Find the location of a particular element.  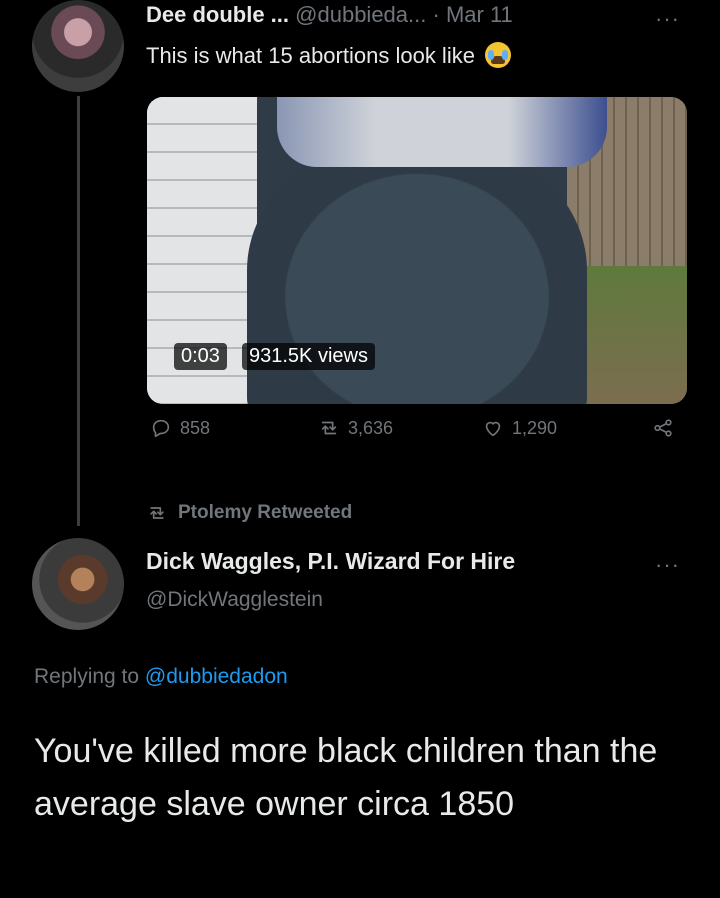

reply-button: 858 is located at coordinates (180, 428).